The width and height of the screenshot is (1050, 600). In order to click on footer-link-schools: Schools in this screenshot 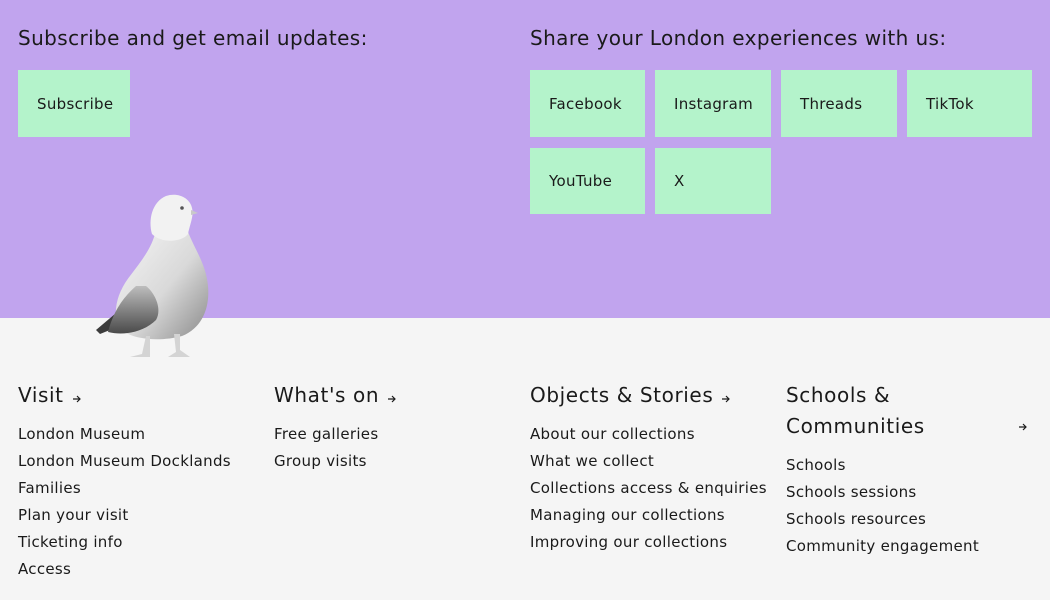, I will do `click(909, 465)`.